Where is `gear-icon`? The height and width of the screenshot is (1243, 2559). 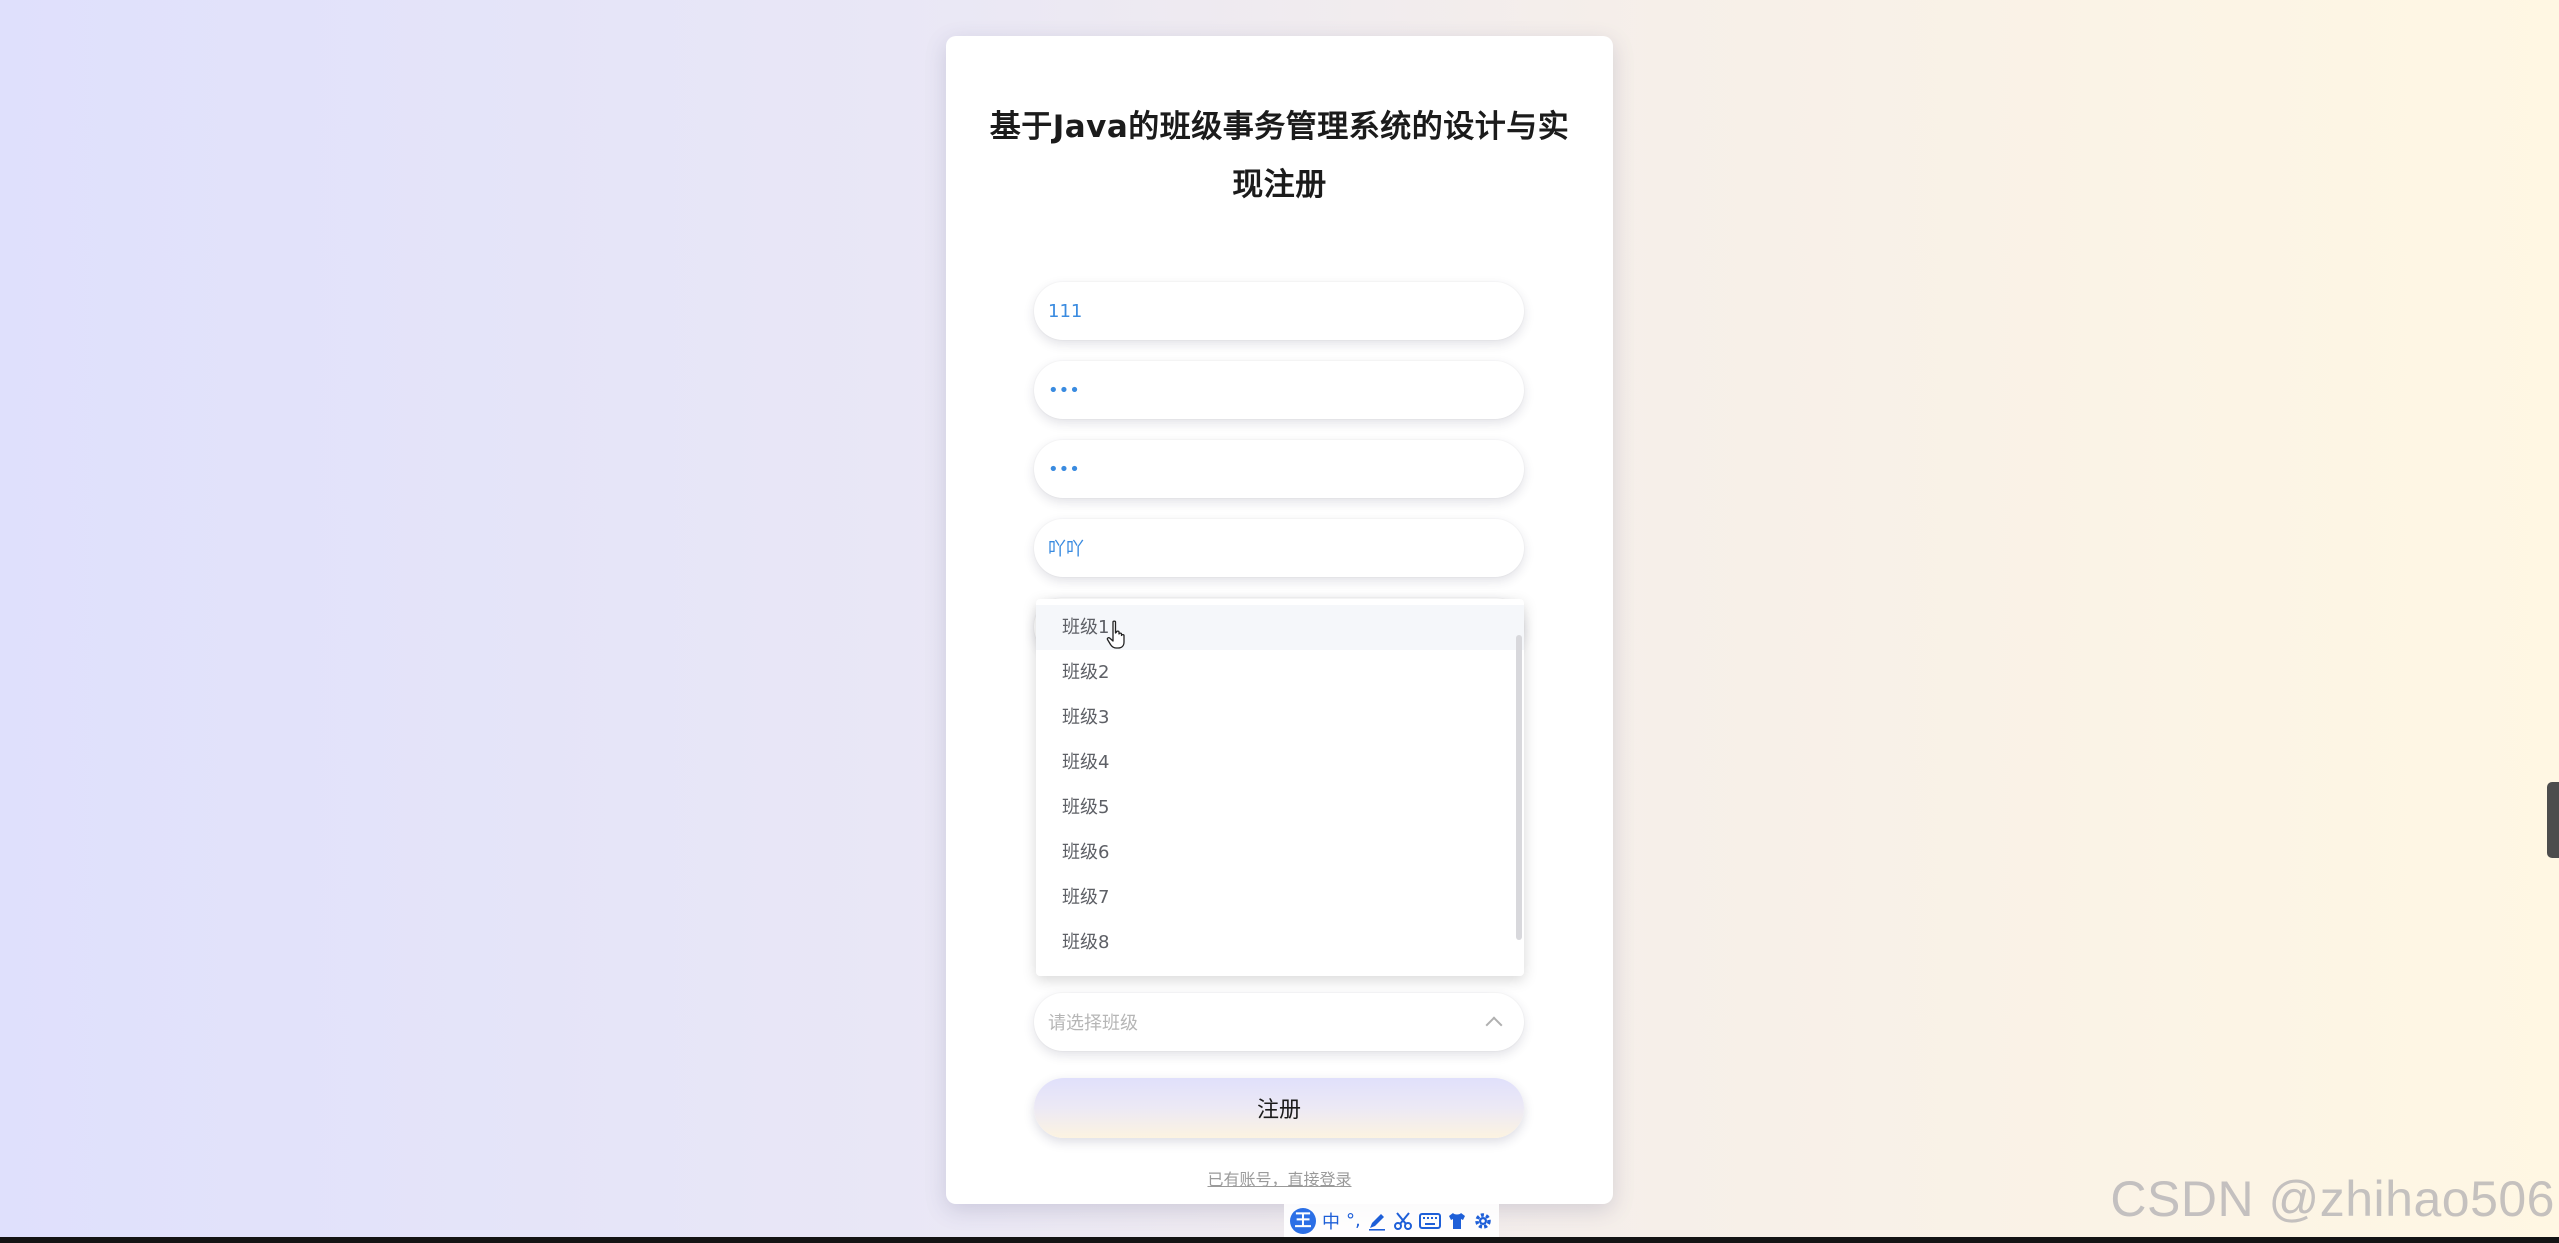
gear-icon is located at coordinates (1483, 1221).